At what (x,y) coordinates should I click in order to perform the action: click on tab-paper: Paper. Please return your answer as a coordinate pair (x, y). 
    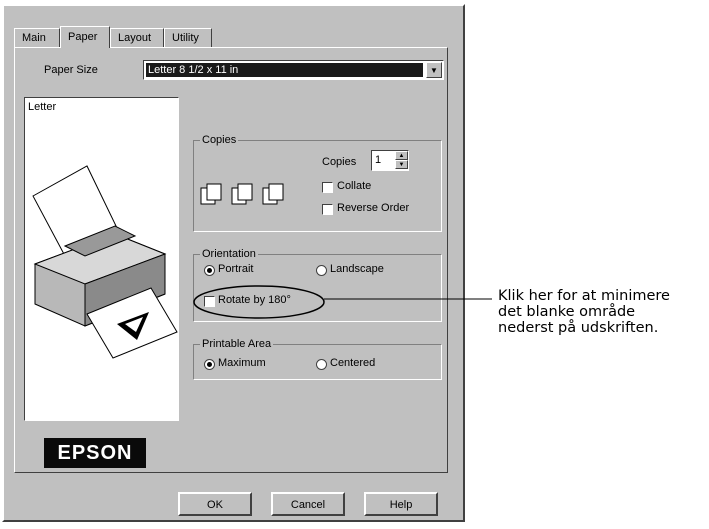
    Looking at the image, I should click on (85, 37).